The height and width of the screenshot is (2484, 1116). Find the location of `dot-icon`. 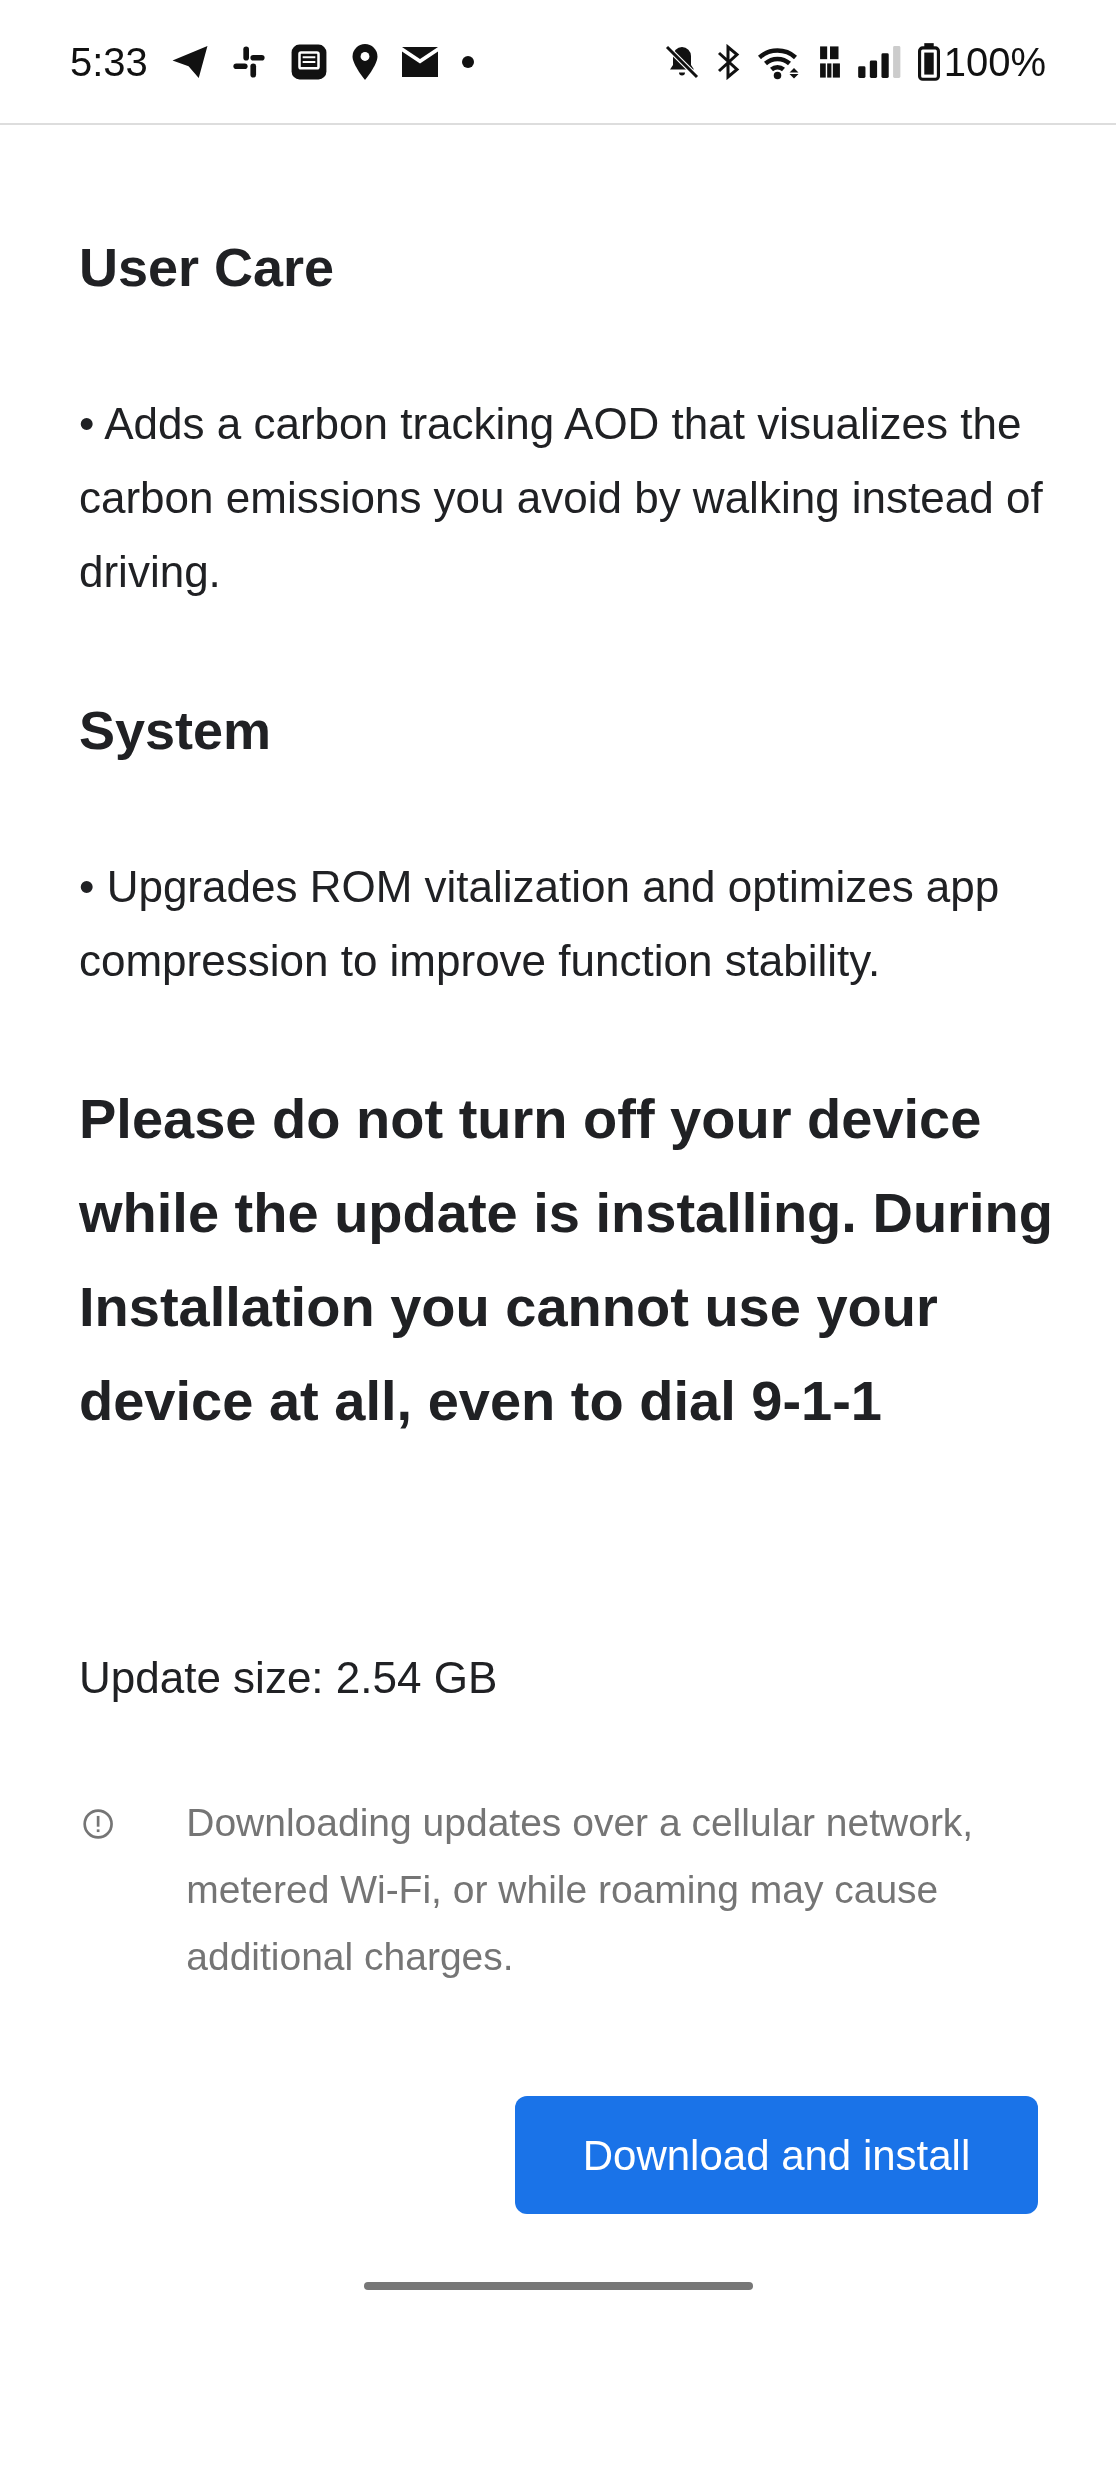

dot-icon is located at coordinates (467, 61).